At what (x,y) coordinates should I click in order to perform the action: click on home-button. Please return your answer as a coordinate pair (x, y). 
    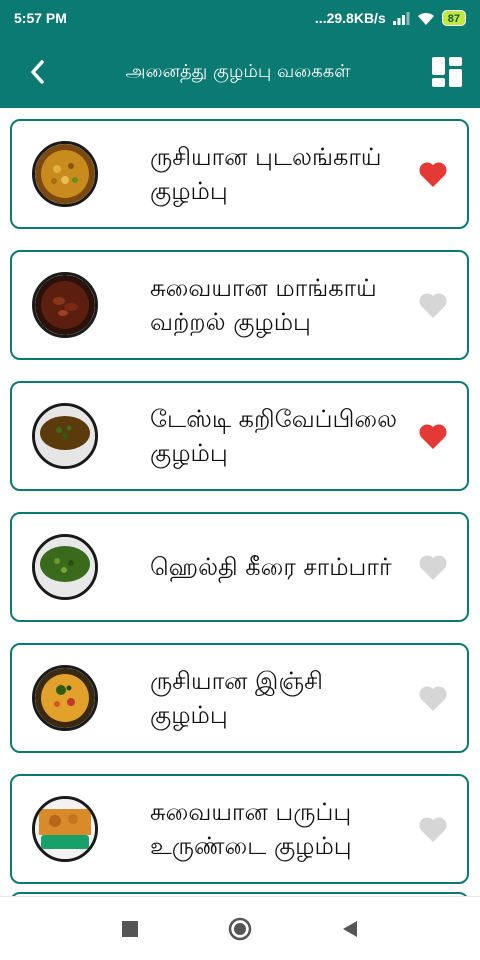
    Looking at the image, I should click on (240, 929).